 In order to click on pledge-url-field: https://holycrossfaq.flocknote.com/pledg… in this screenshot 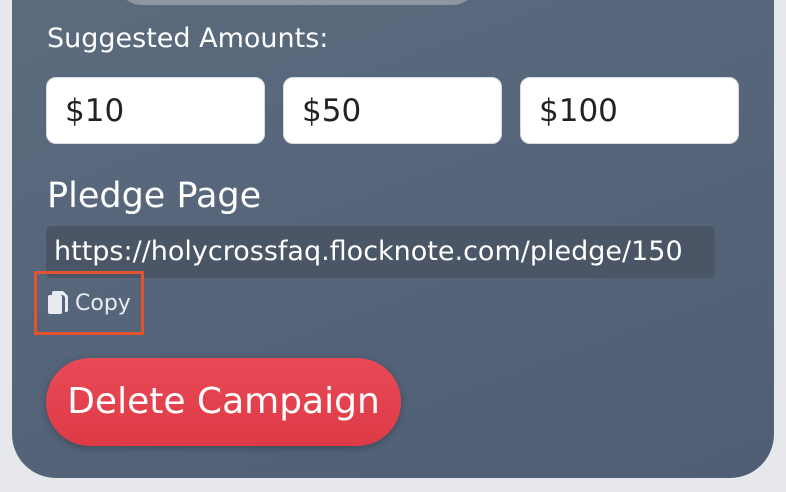, I will do `click(380, 252)`.